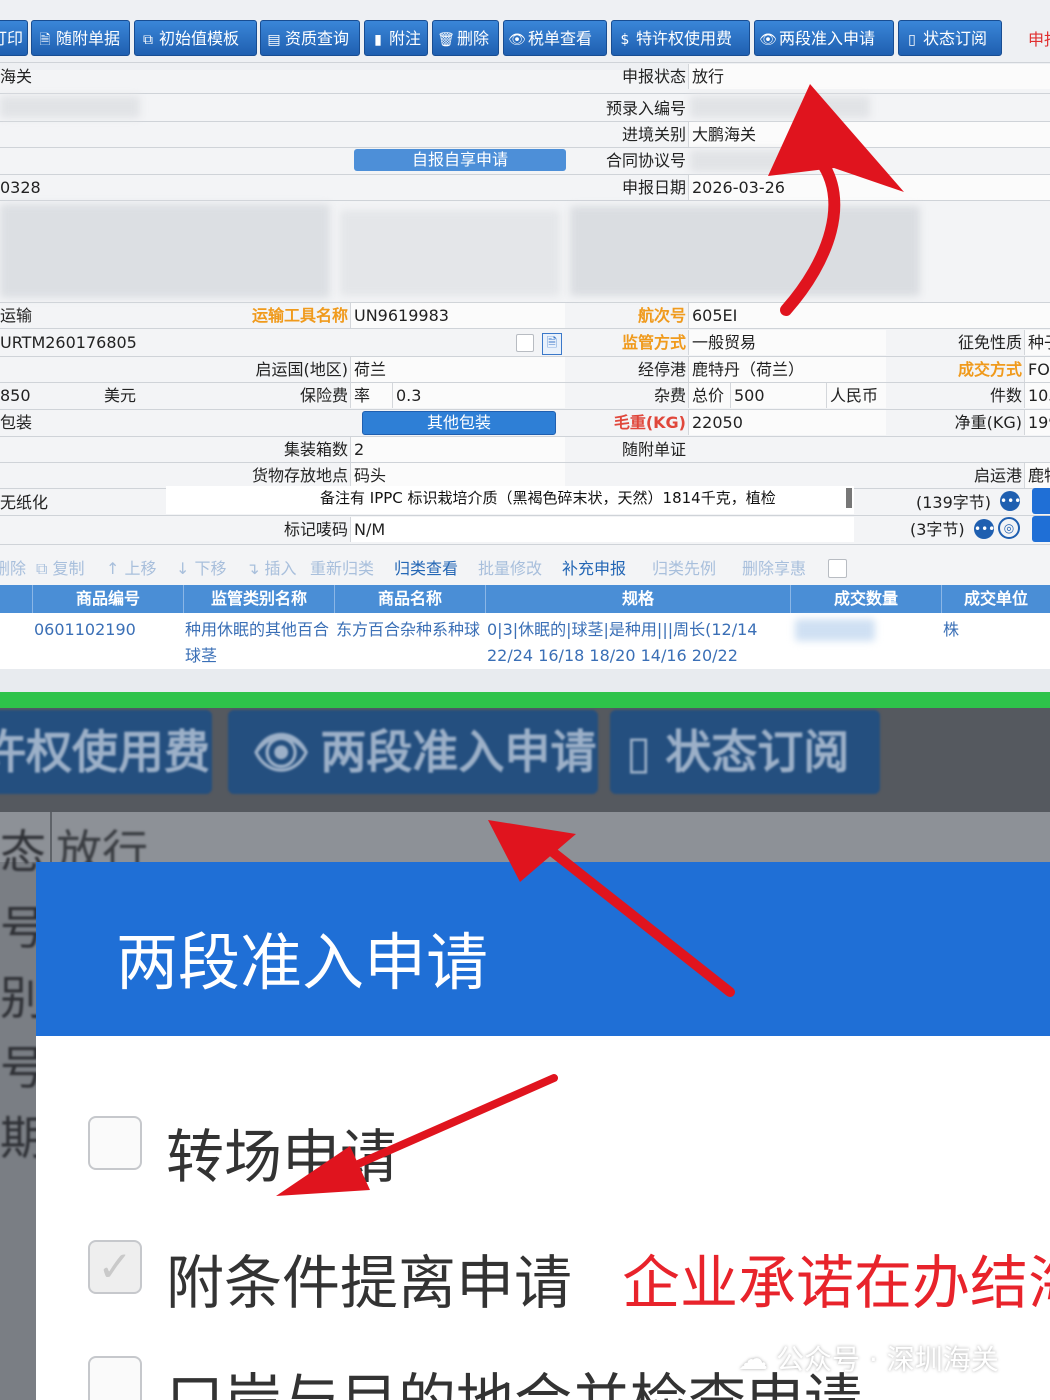  Describe the element at coordinates (13, 569) in the screenshot. I see `goods-delete-button: 删除` at that location.